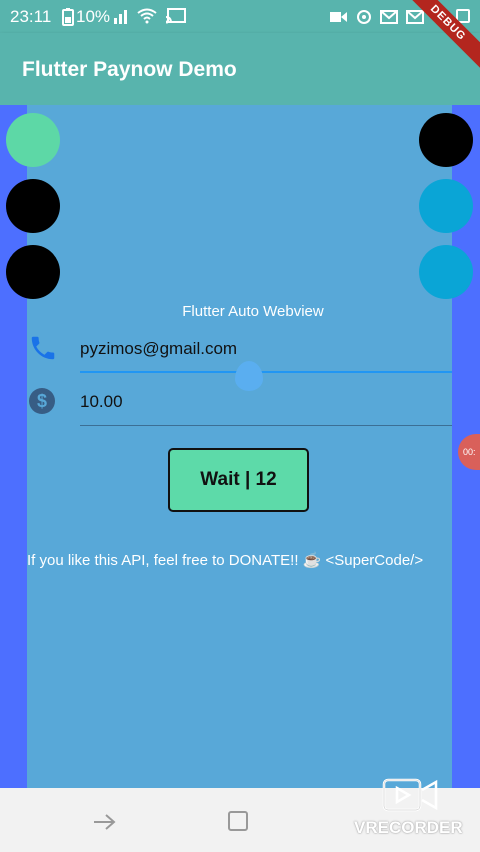 Image resolution: width=480 pixels, height=852 pixels. I want to click on back-arrow-icon, so click(104, 822).